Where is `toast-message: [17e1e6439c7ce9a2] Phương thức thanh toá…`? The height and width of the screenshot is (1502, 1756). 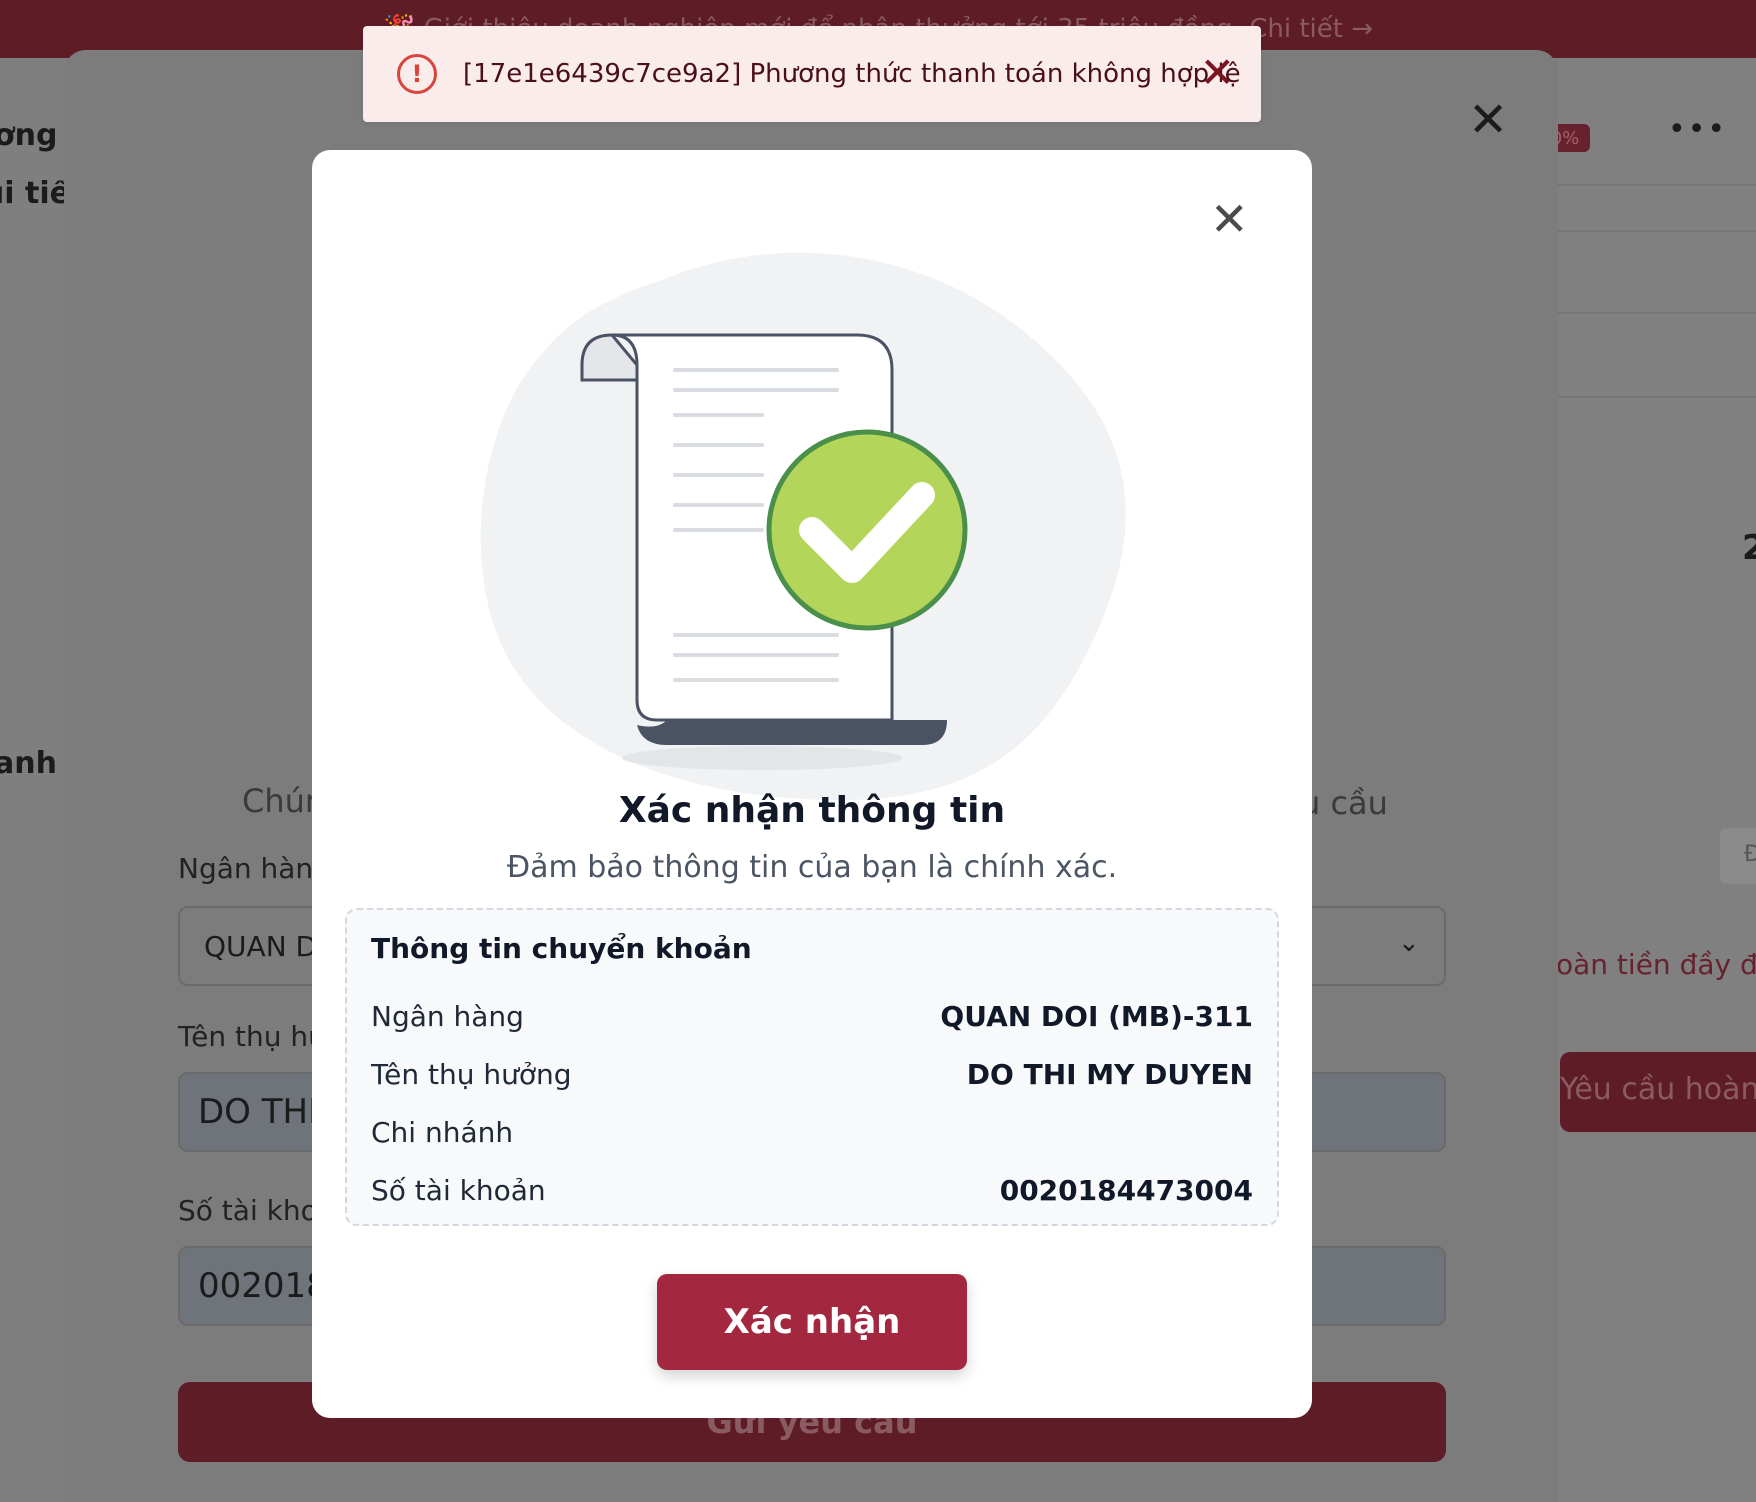 toast-message: [17e1e6439c7ce9a2] Phương thức thanh toá… is located at coordinates (852, 74).